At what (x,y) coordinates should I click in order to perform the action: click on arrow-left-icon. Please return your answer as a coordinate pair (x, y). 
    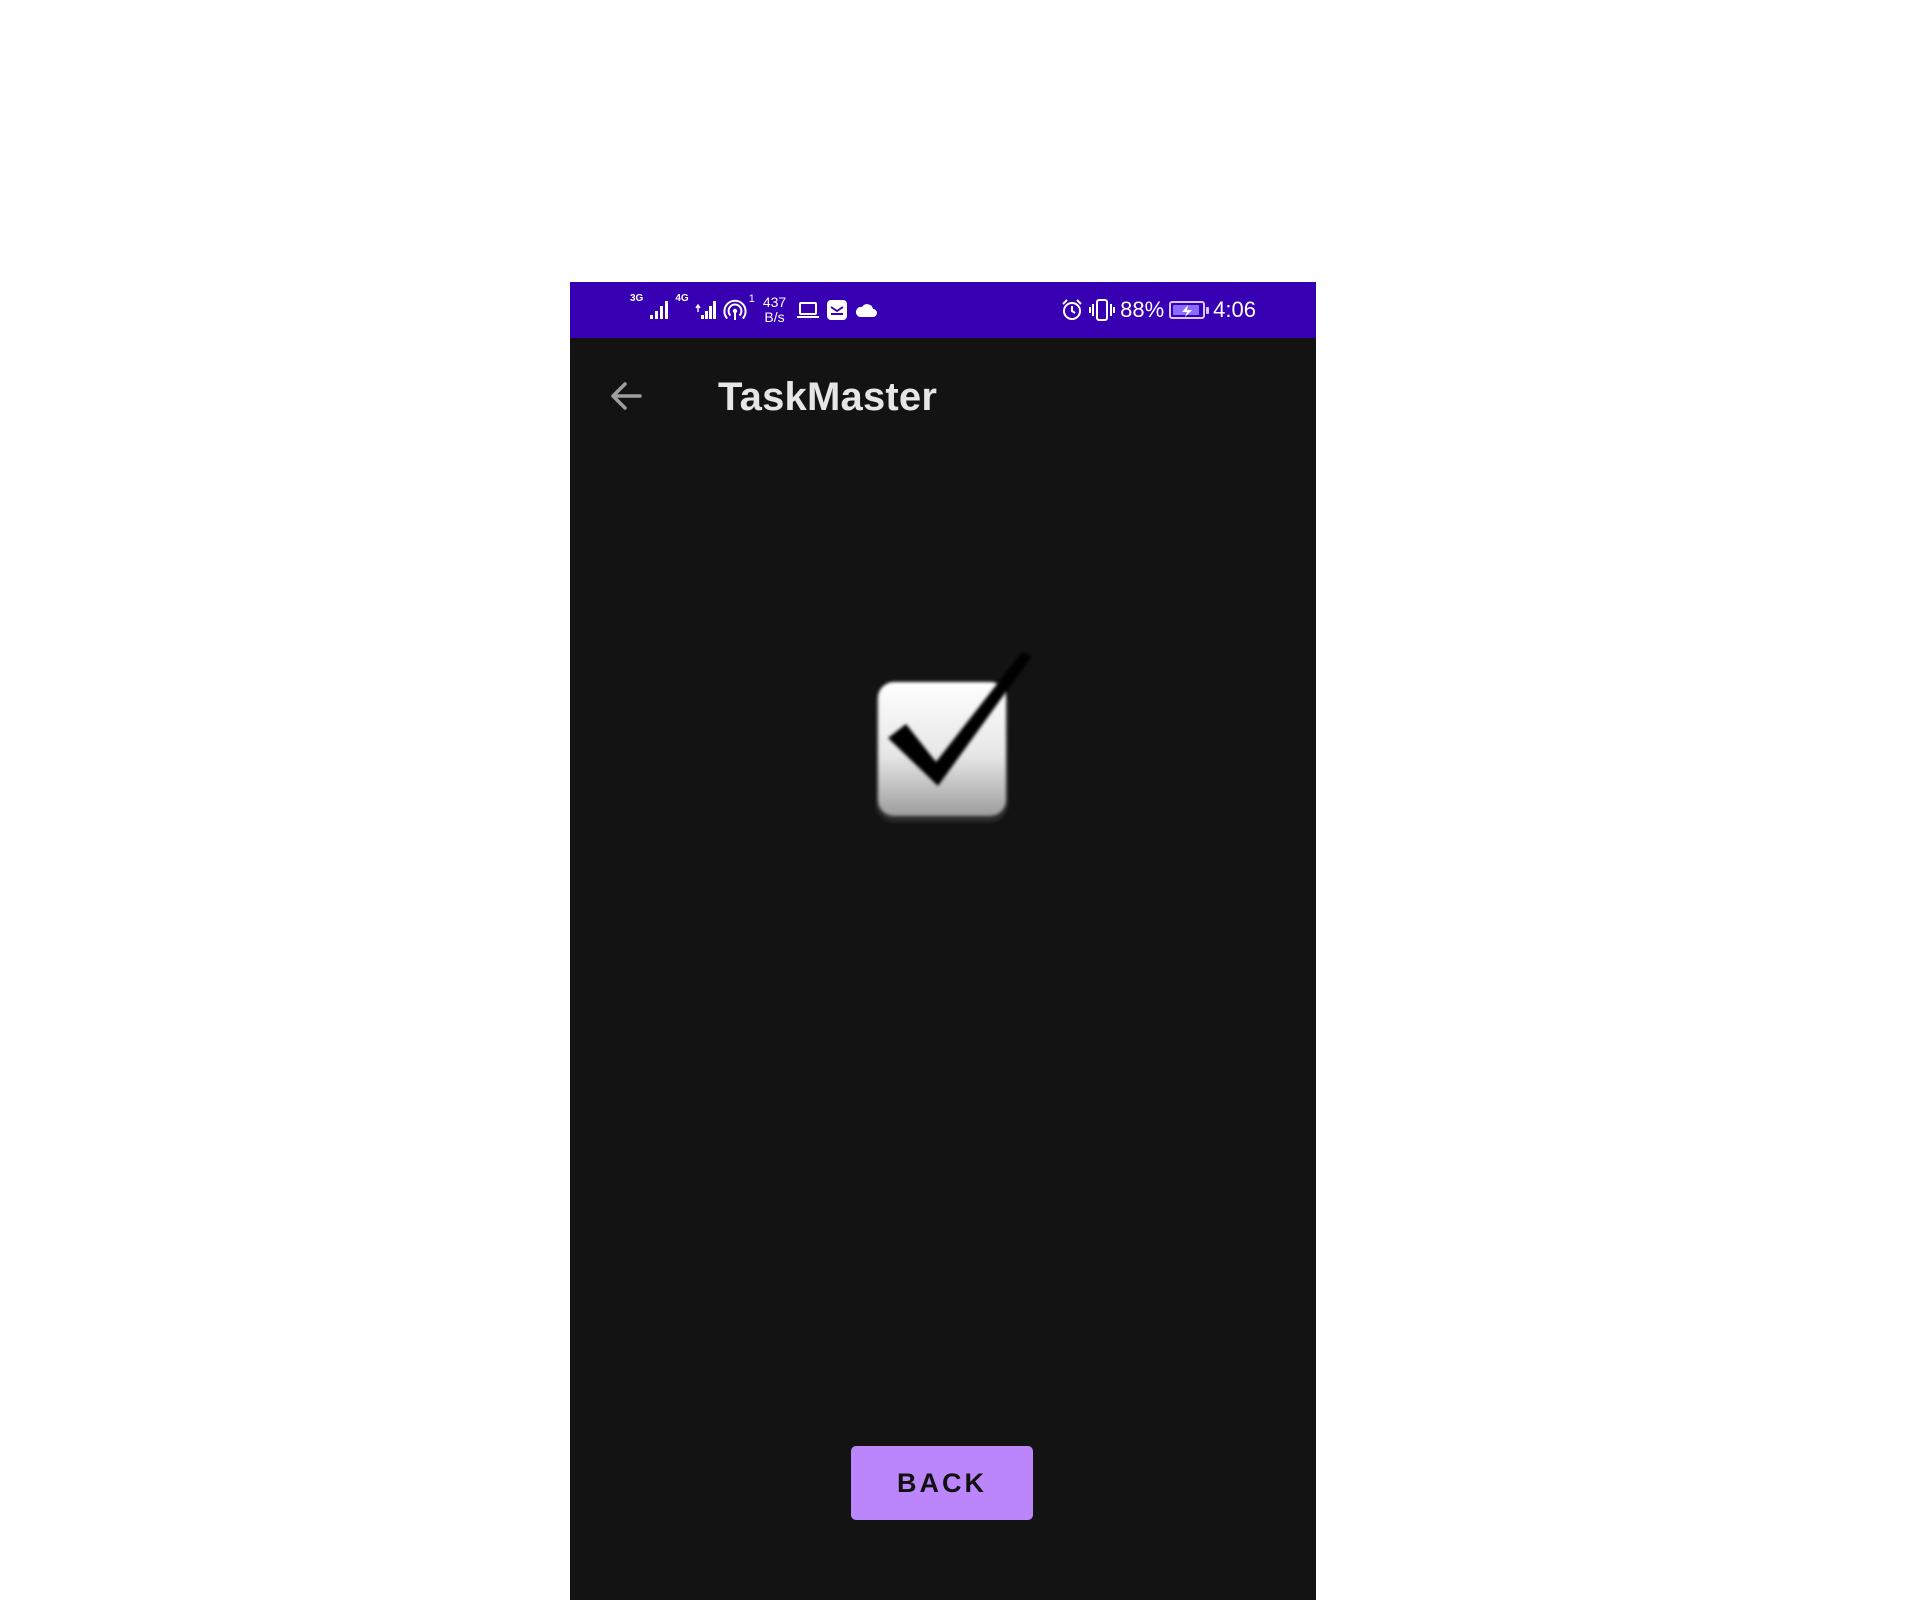
    Looking at the image, I should click on (626, 396).